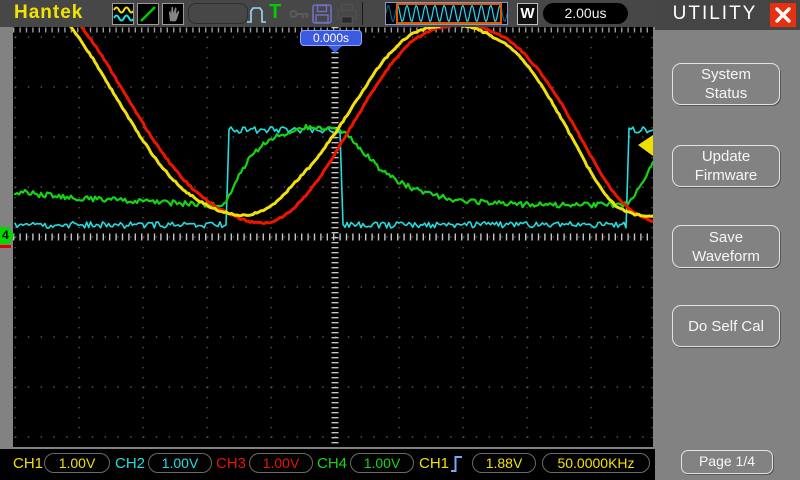 Image resolution: width=800 pixels, height=480 pixels. I want to click on save-waveform-button: Save Waveform, so click(726, 246).